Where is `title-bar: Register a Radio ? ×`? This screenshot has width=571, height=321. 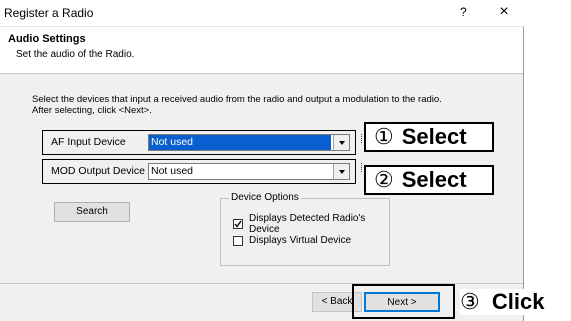
title-bar: Register a Radio ? × is located at coordinates (262, 13).